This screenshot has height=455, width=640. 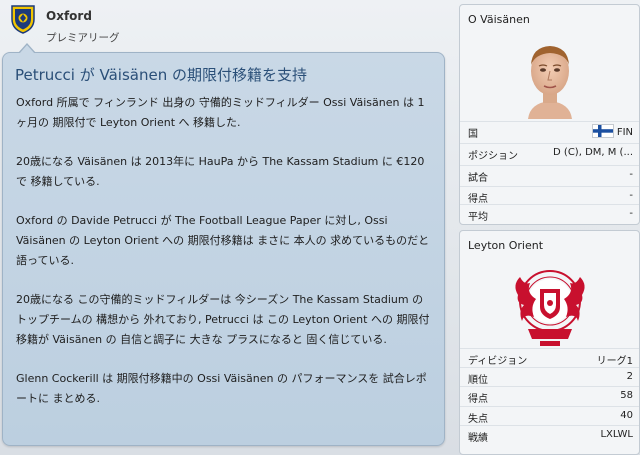 What do you see at coordinates (478, 419) in the screenshot?
I see `row-label: 失点` at bounding box center [478, 419].